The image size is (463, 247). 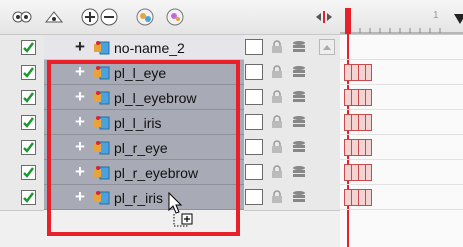 What do you see at coordinates (401, 24) in the screenshot?
I see `frame-ruler` at bounding box center [401, 24].